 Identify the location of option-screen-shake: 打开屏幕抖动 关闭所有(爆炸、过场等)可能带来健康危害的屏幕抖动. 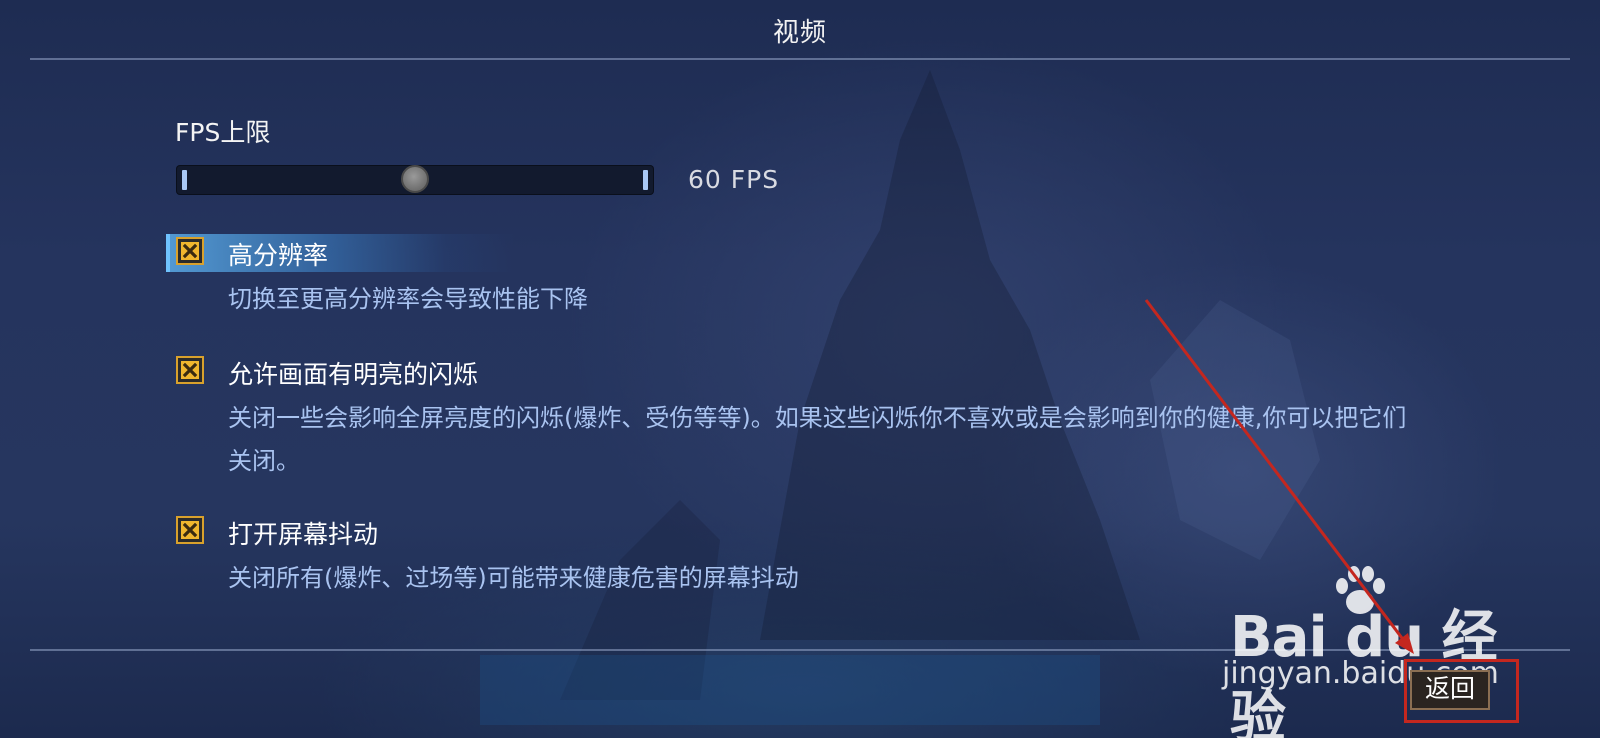
(816, 556).